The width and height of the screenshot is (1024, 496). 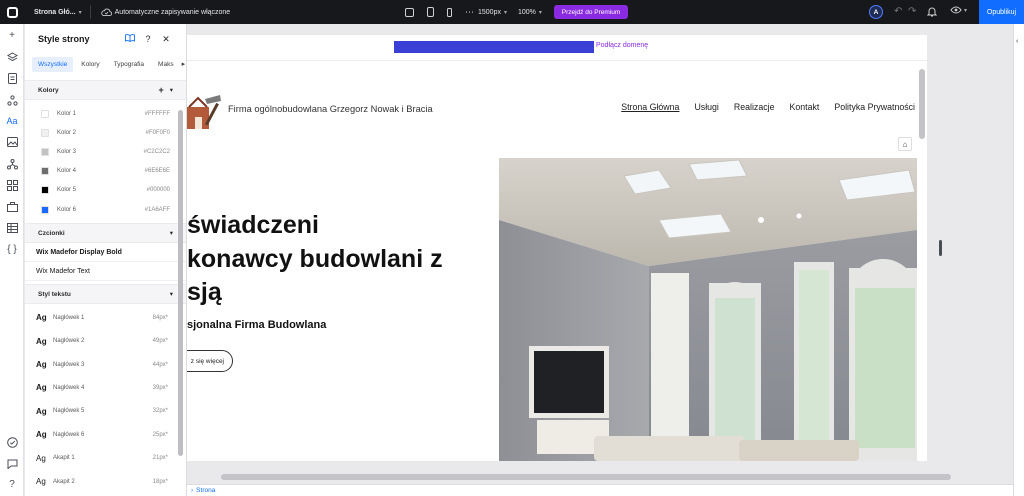 I want to click on font-row: Wix Madefor Display Bold, so click(x=105, y=253).